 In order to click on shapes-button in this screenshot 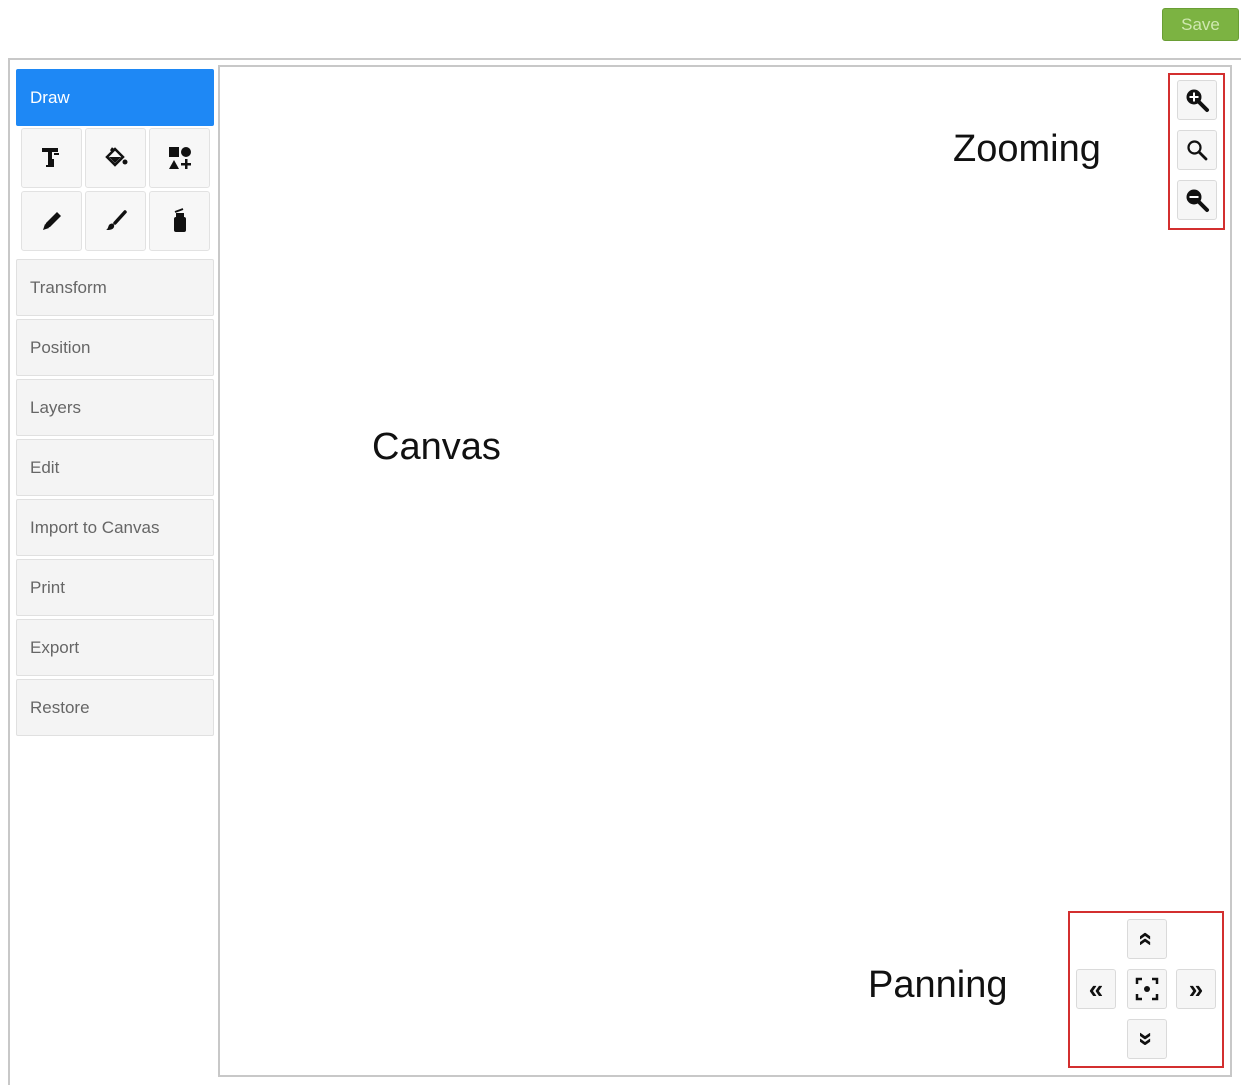, I will do `click(179, 158)`.